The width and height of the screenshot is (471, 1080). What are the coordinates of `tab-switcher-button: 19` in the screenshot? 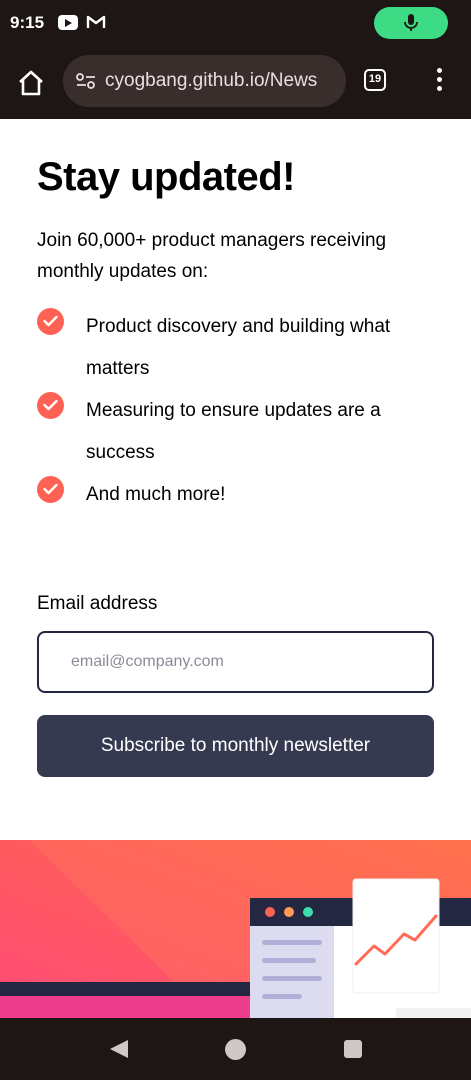 It's located at (375, 80).